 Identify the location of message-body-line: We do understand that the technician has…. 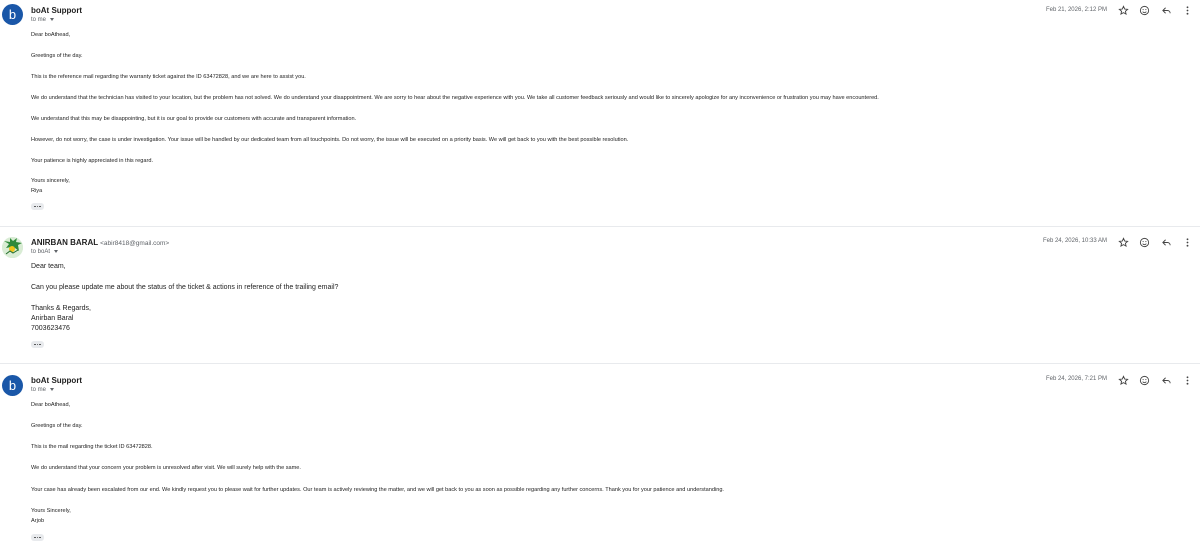
(455, 98).